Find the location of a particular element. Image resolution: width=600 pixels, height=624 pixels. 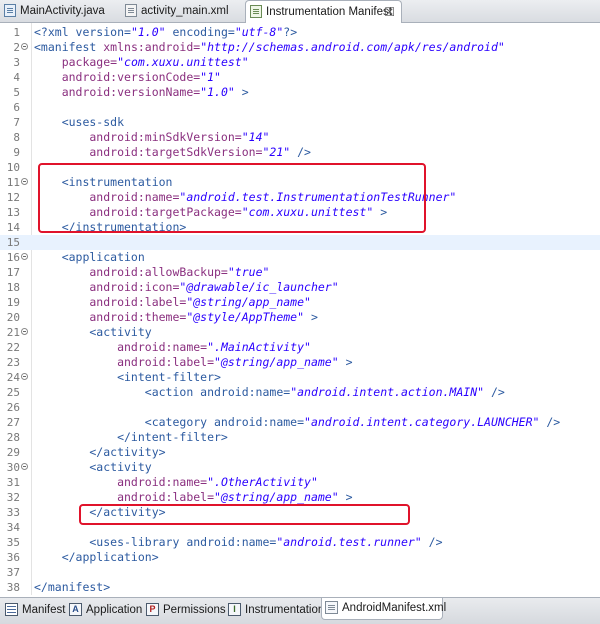

tab-instrumentation-manifest: Instrumentation Manifest ☒ is located at coordinates (323, 11).